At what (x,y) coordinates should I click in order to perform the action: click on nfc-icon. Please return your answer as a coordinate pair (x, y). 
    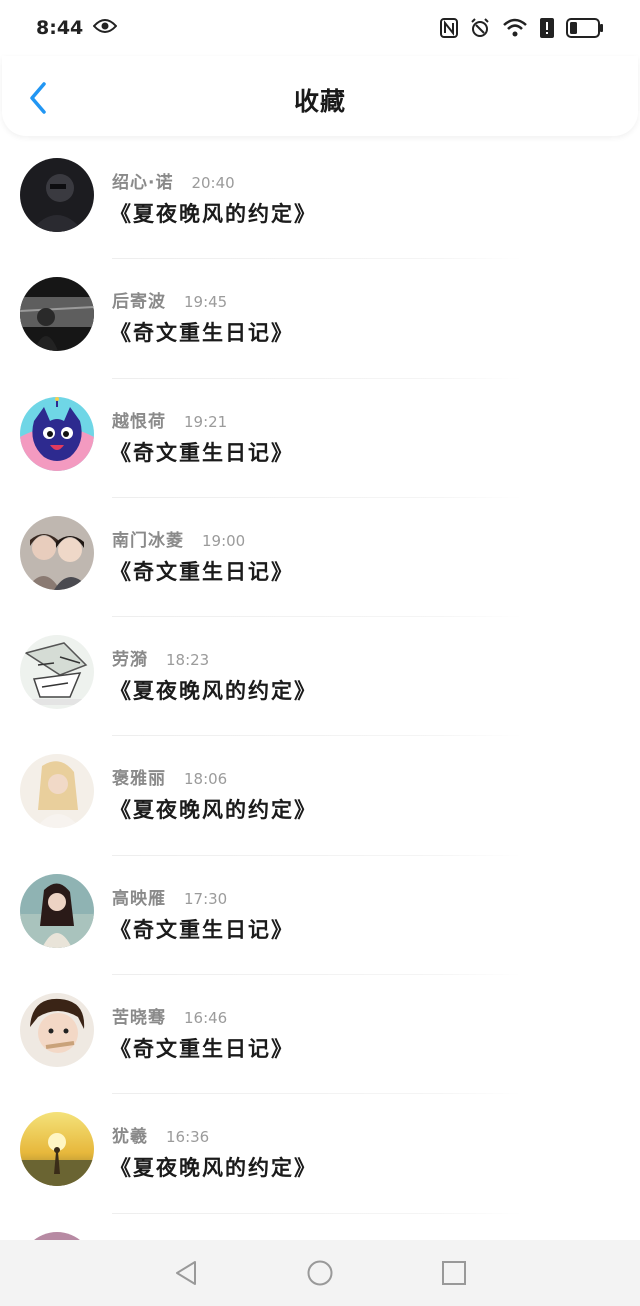
    Looking at the image, I should click on (449, 28).